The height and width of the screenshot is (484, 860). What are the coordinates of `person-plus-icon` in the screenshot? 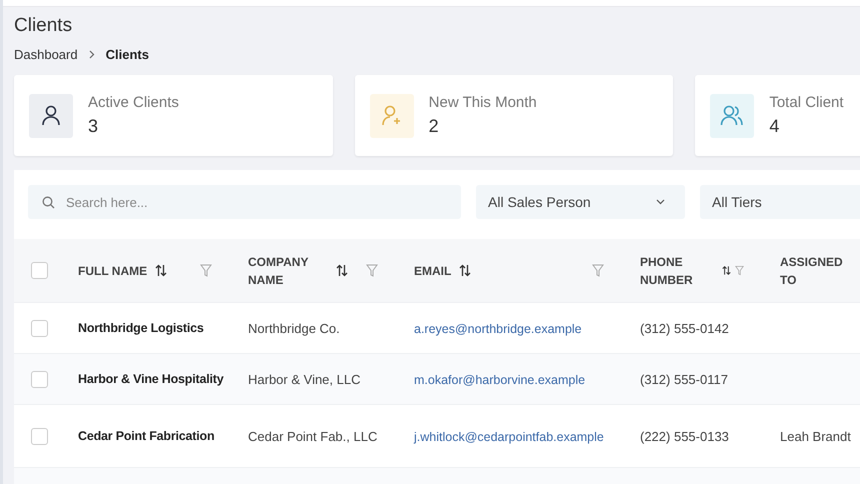 It's located at (391, 115).